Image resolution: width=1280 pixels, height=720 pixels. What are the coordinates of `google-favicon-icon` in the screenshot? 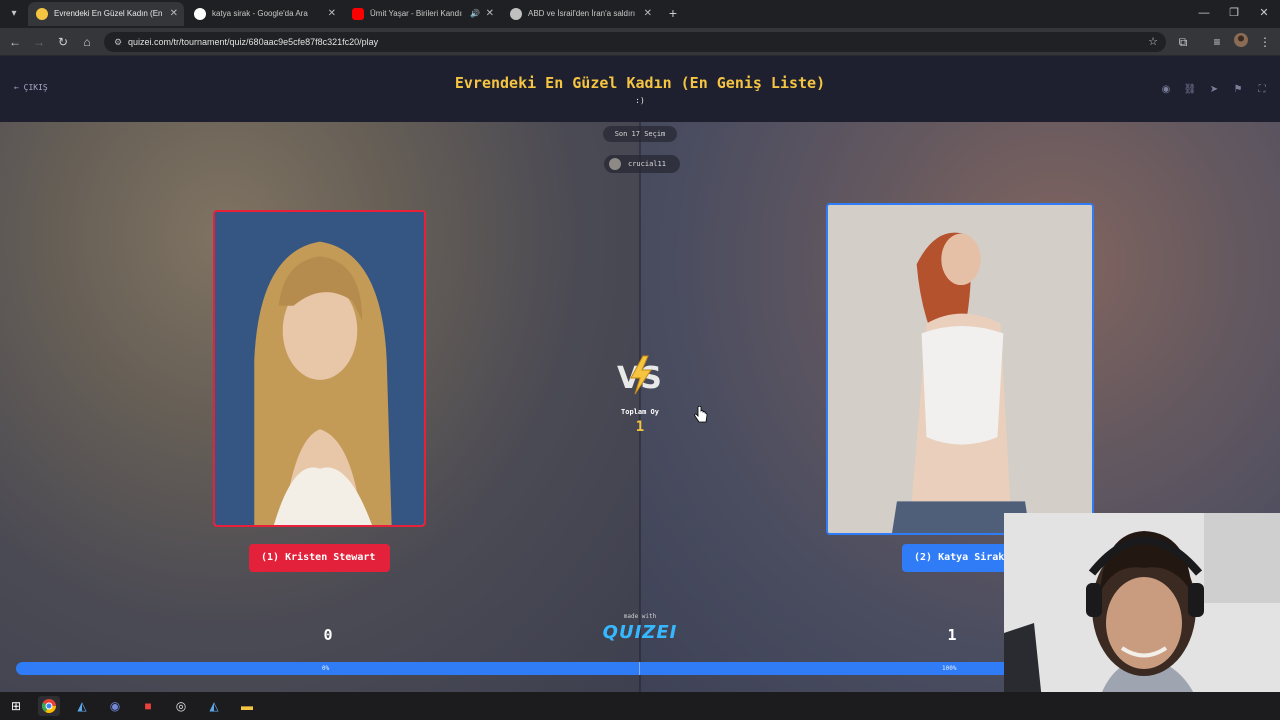 It's located at (200, 14).